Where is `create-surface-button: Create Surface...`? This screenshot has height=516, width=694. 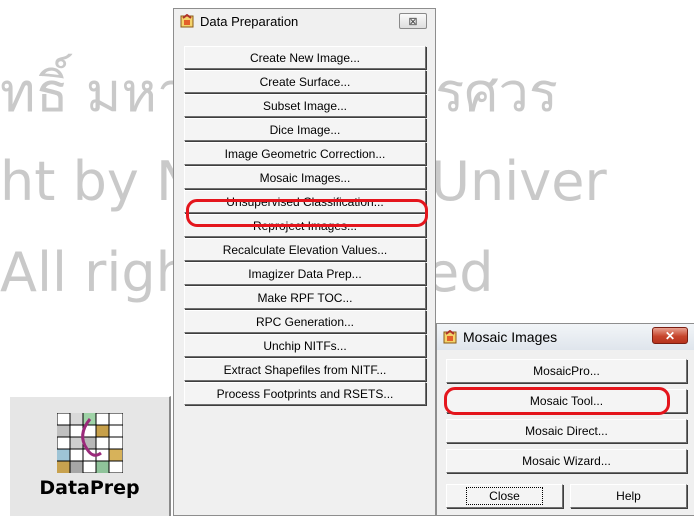
create-surface-button: Create Surface... is located at coordinates (305, 81).